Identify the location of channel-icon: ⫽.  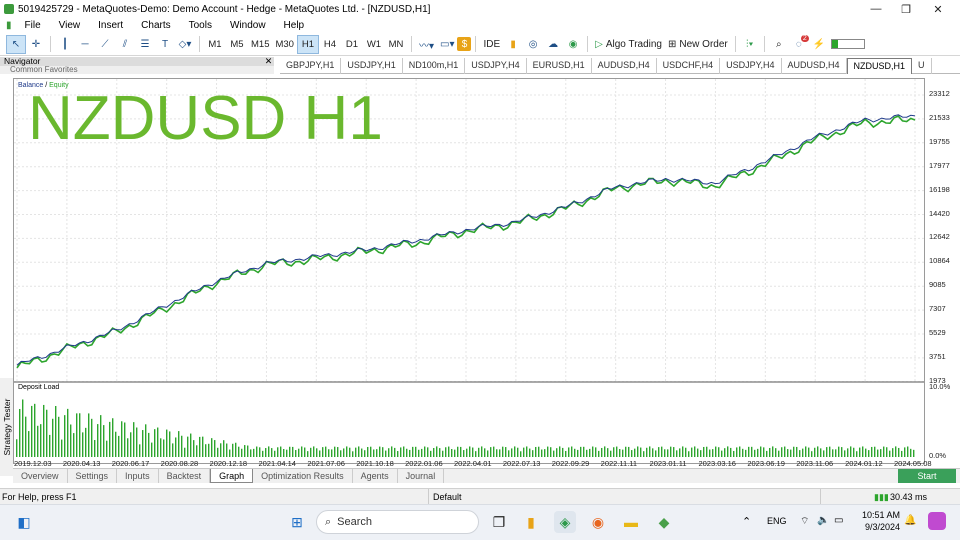
(125, 44).